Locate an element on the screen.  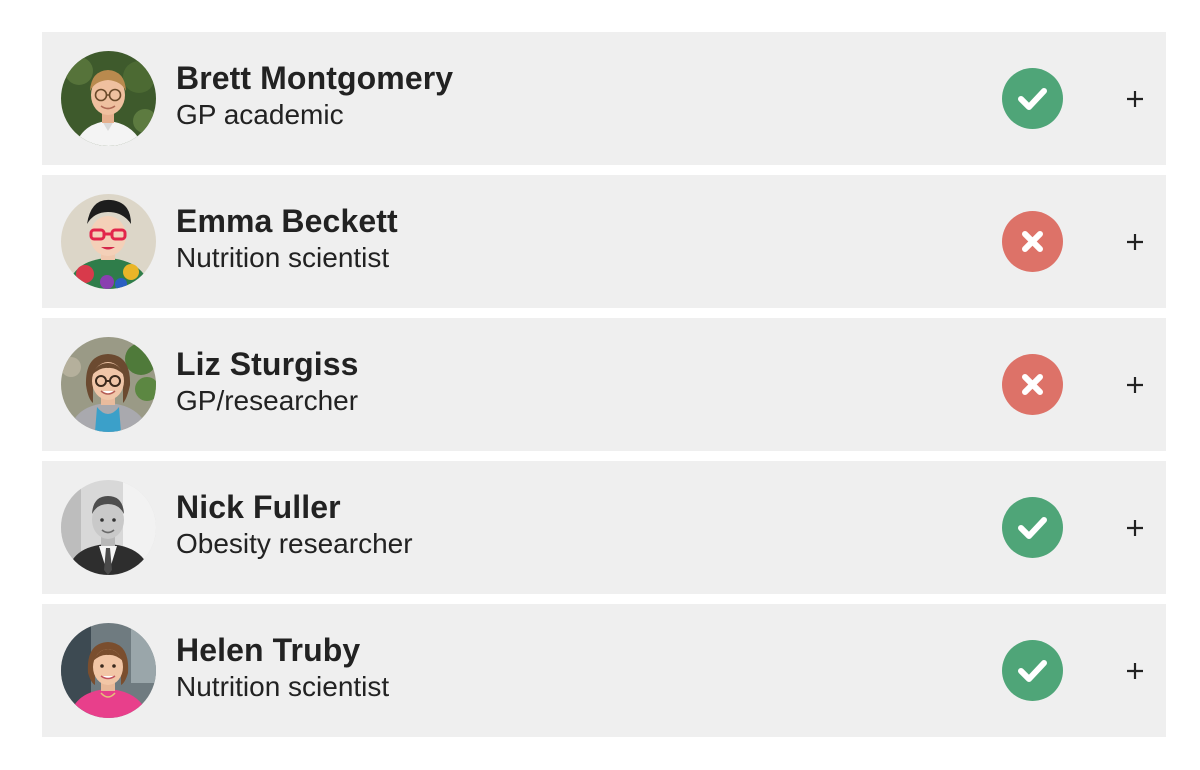
expert-name: Liz Sturgiss is located at coordinates (267, 364).